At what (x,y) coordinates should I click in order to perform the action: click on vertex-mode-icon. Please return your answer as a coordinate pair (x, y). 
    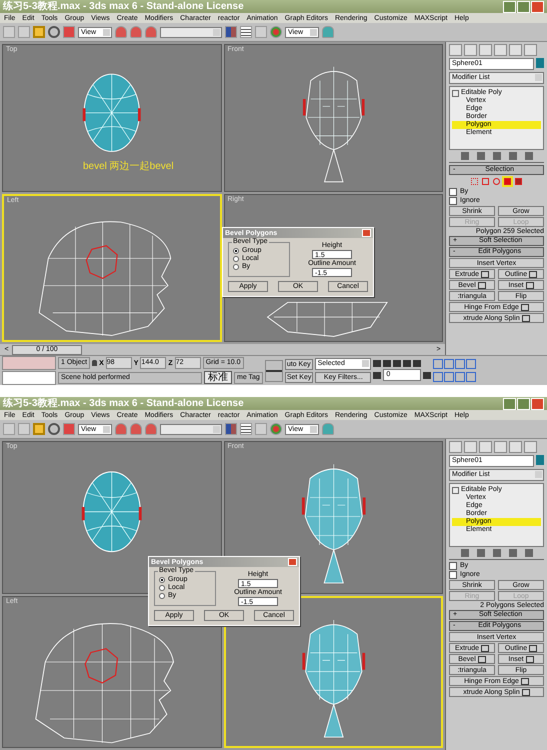
    Looking at the image, I should click on (474, 181).